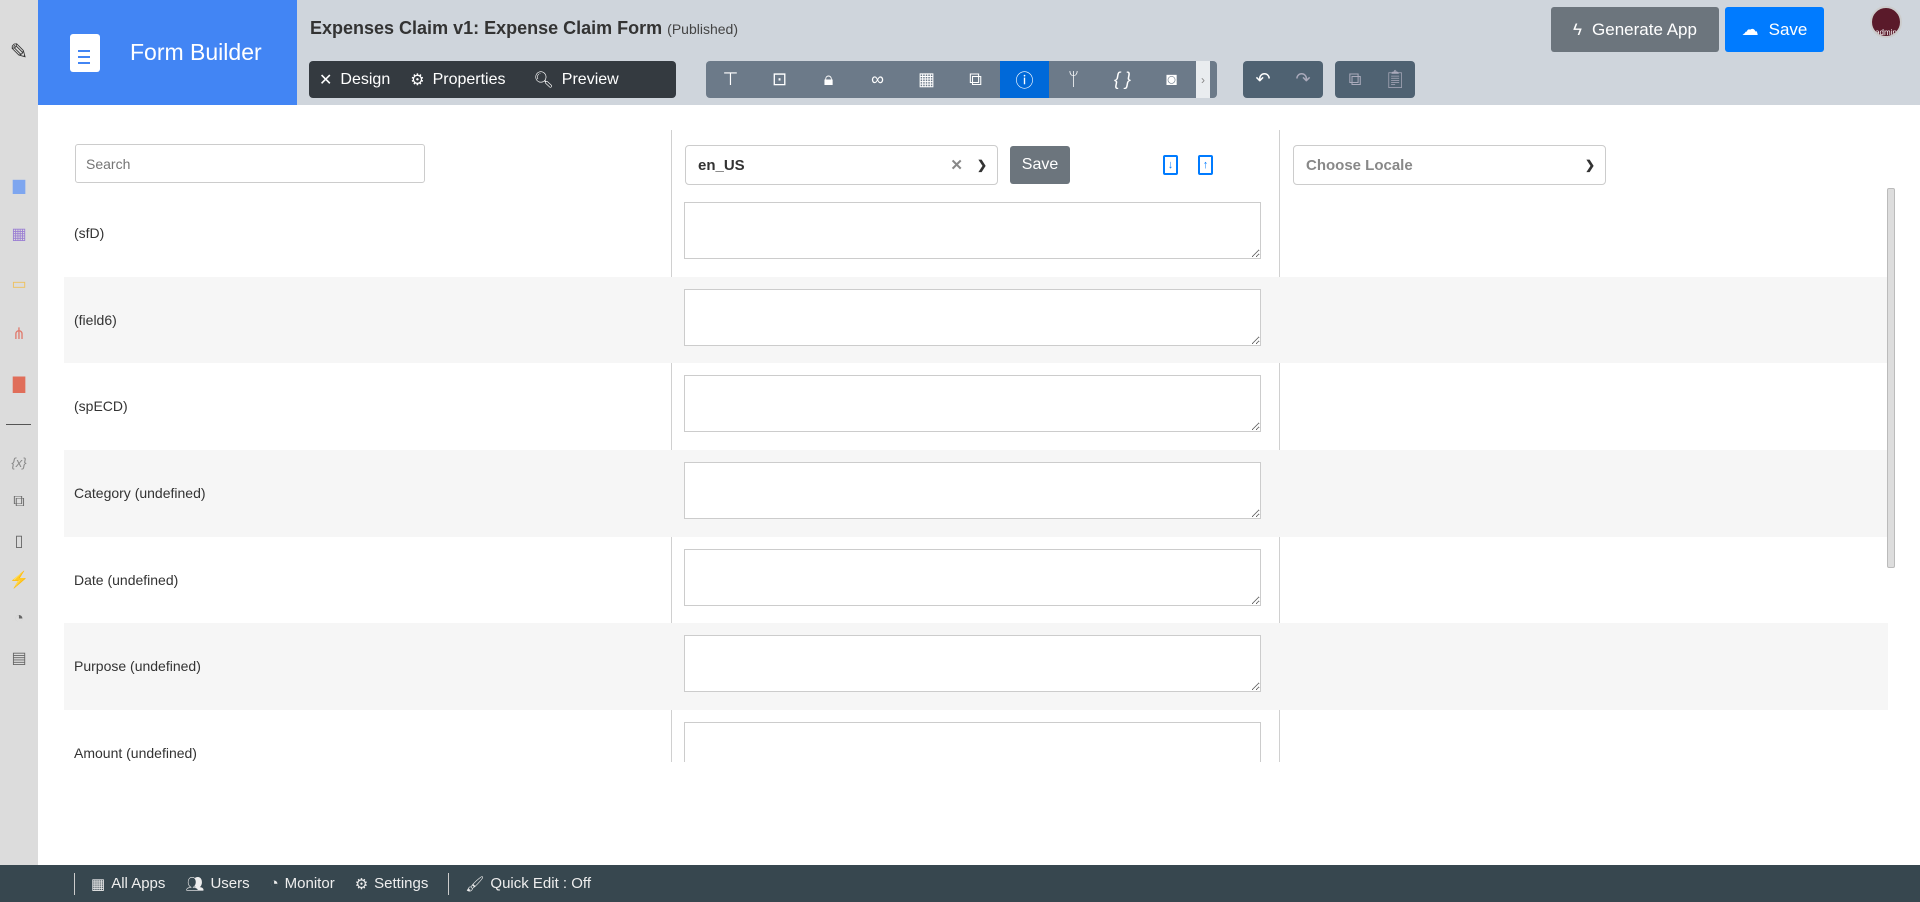 The width and height of the screenshot is (1920, 902). Describe the element at coordinates (702, 29) in the screenshot. I see `status-label: (Published)` at that location.